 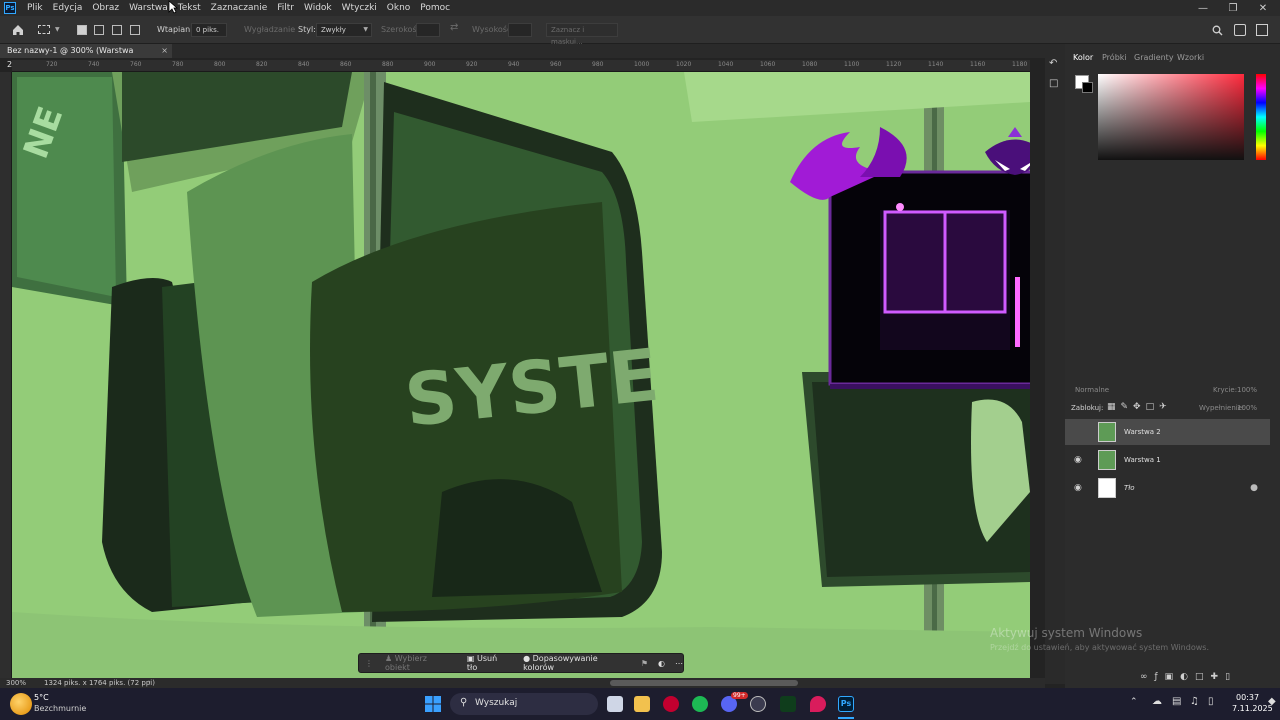 I want to click on ruler-tick: 900, so click(x=430, y=64).